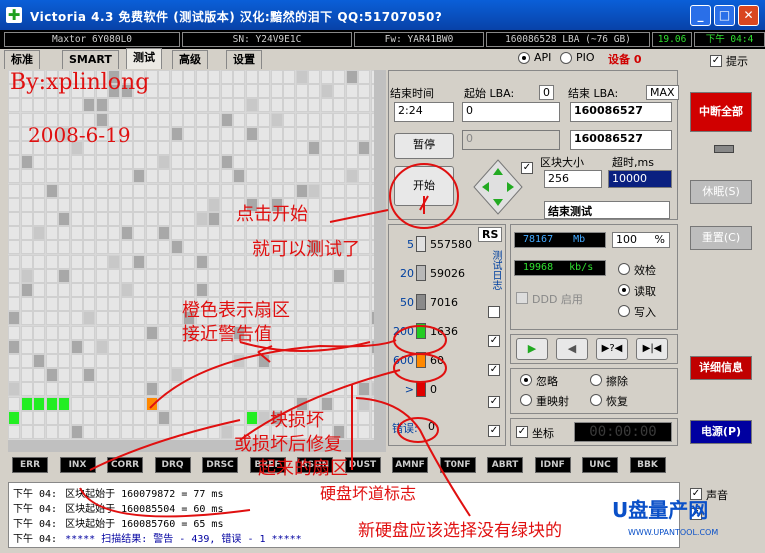 The height and width of the screenshot is (553, 765). Describe the element at coordinates (511, 112) in the screenshot. I see `start-lba-input: 0` at that location.